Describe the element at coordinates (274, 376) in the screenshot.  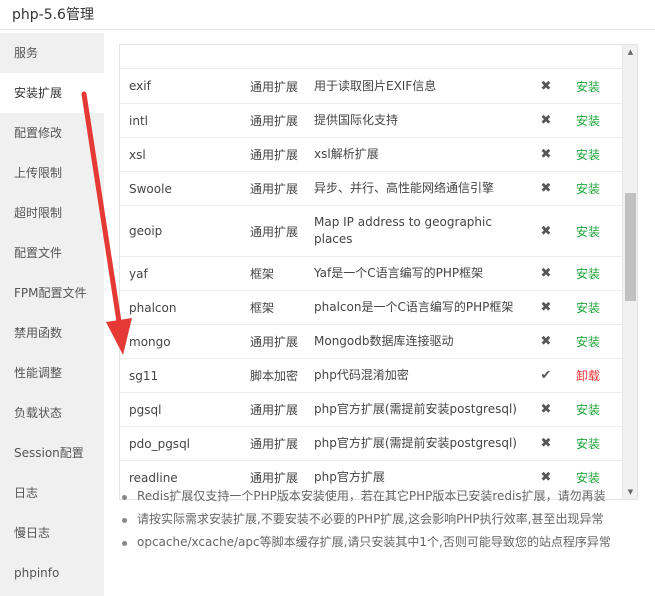
I see `extension-type: 脚本加密` at that location.